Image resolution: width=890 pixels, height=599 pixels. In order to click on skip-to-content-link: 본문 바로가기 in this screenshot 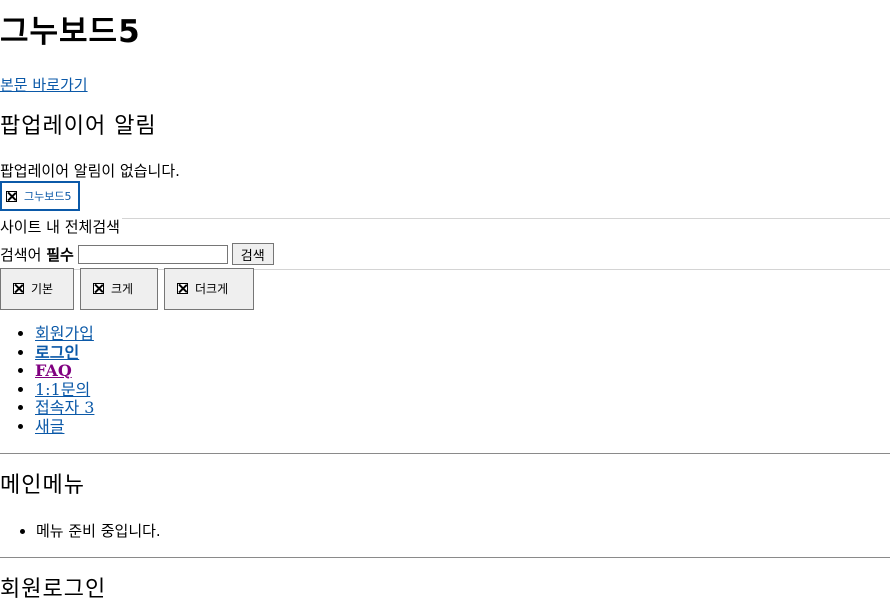, I will do `click(44, 85)`.